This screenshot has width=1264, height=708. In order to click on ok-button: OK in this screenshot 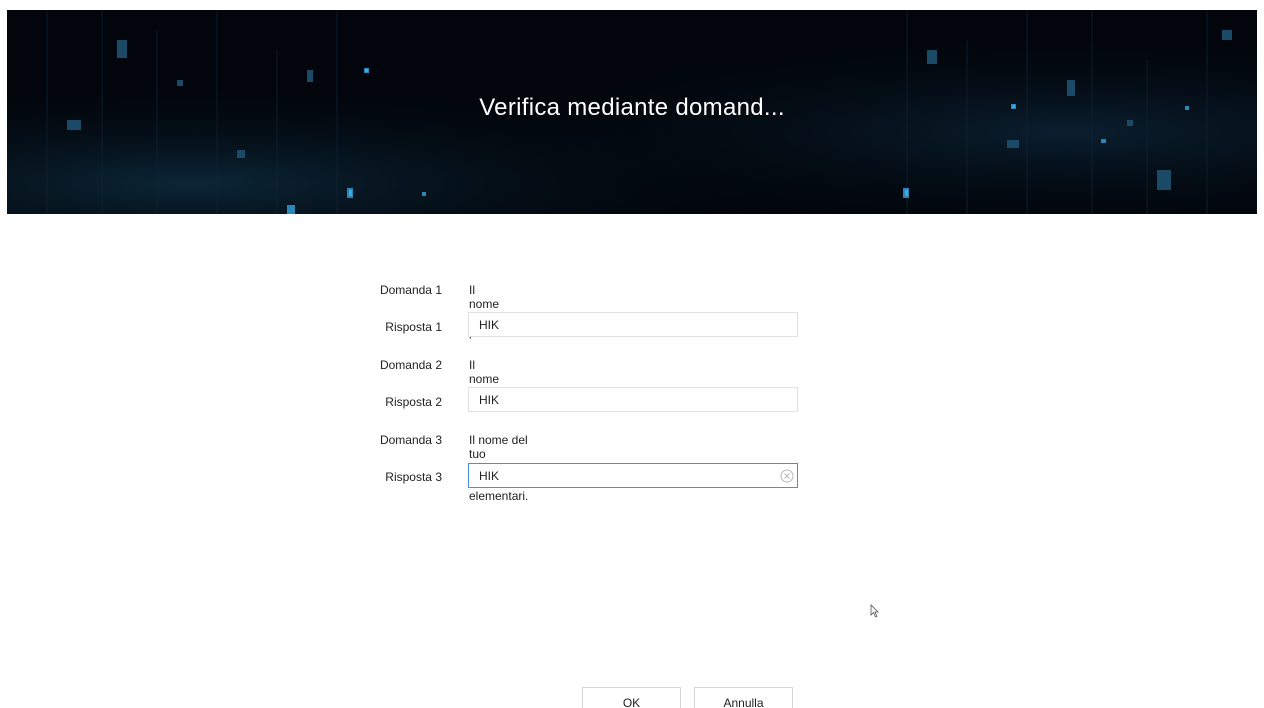, I will do `click(631, 697)`.